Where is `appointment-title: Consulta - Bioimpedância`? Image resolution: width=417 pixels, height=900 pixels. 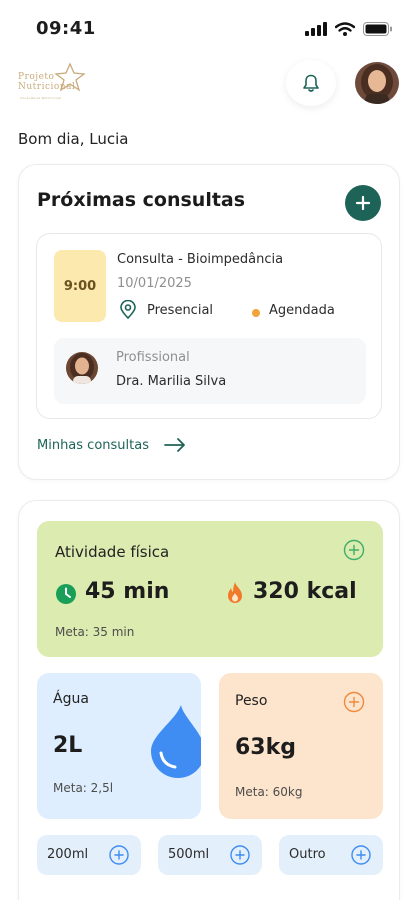 appointment-title: Consulta - Bioimpedância is located at coordinates (200, 259).